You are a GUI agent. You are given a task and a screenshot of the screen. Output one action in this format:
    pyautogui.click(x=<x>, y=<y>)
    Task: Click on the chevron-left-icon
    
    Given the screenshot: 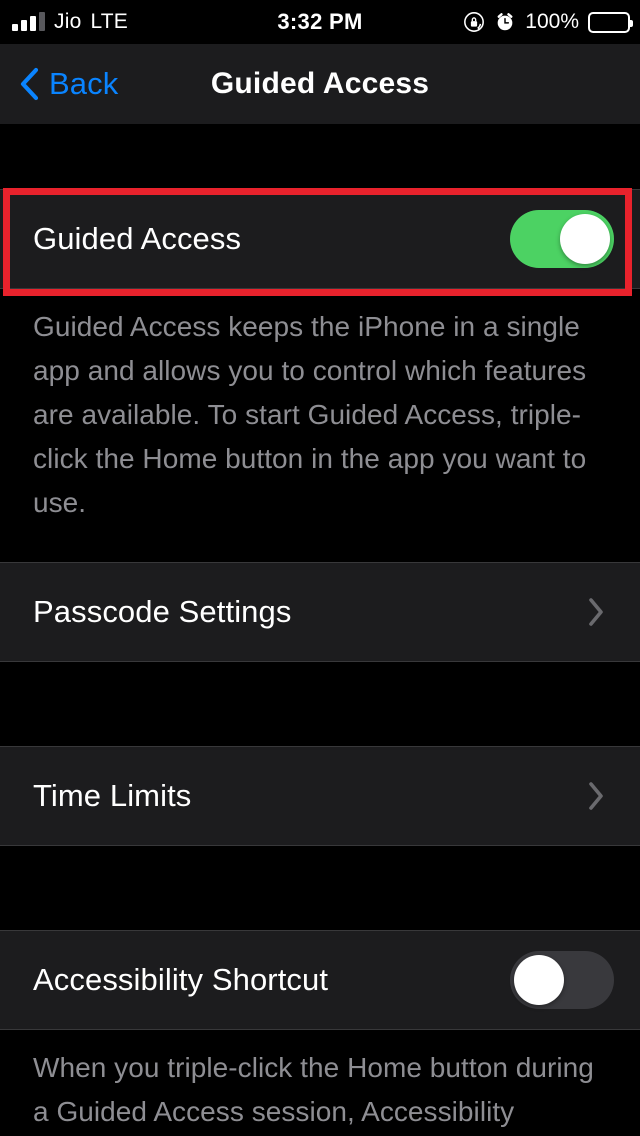 What is the action you would take?
    pyautogui.click(x=29, y=84)
    